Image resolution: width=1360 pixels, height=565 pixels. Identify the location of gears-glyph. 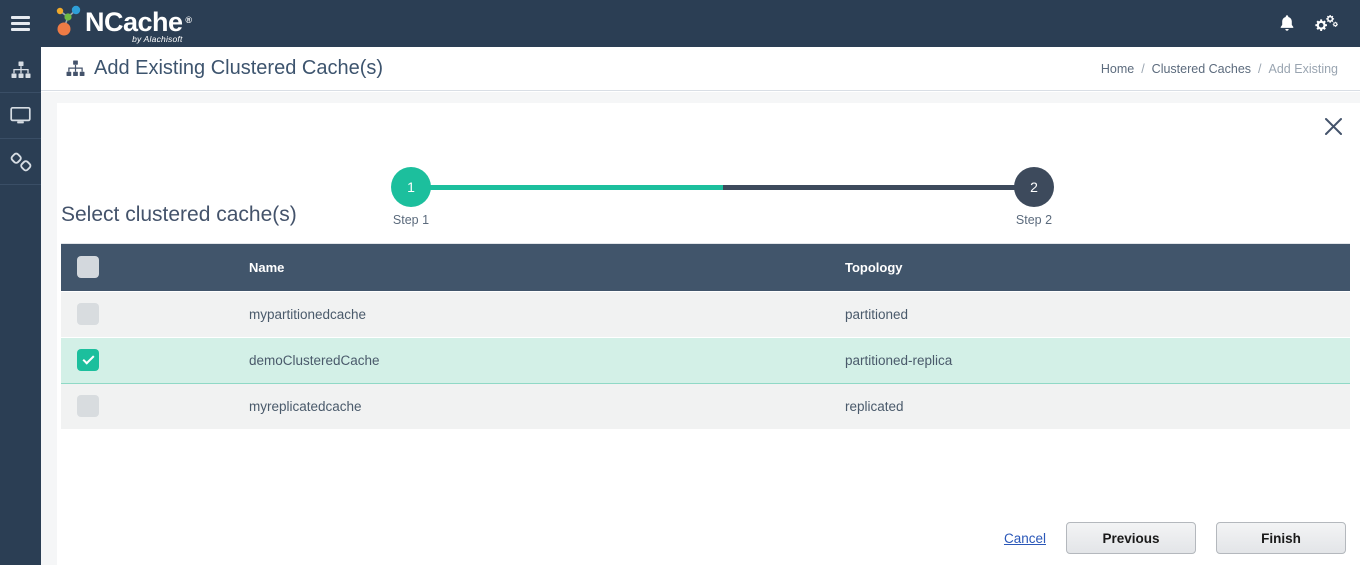
(1326, 22).